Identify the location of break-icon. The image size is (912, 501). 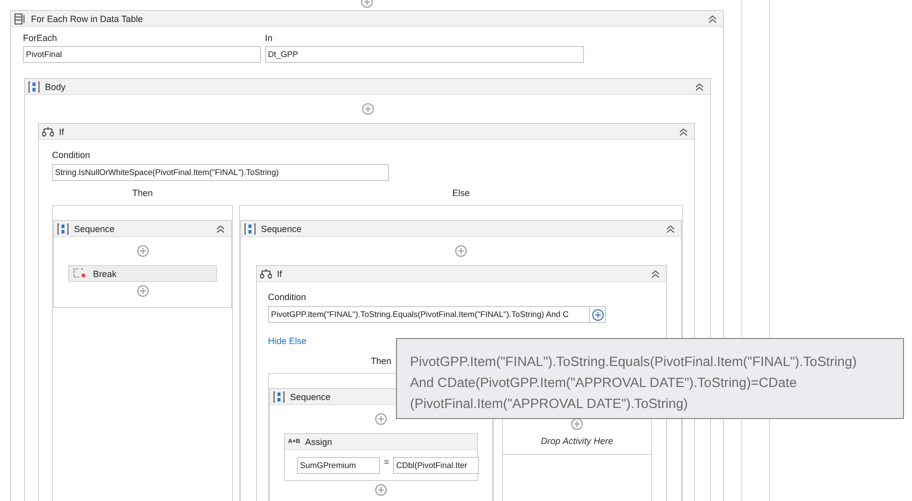
(80, 273).